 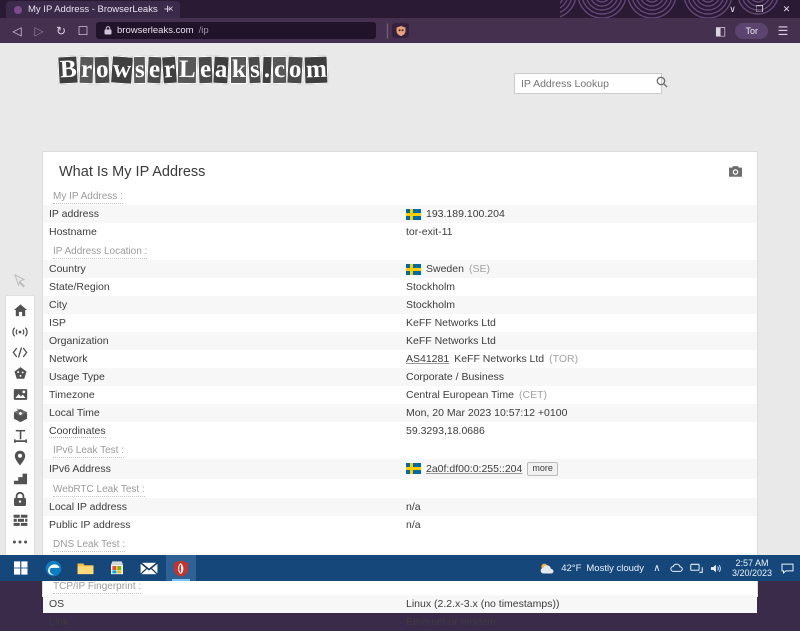 What do you see at coordinates (20, 281) in the screenshot?
I see `cursor-pin-icon` at bounding box center [20, 281].